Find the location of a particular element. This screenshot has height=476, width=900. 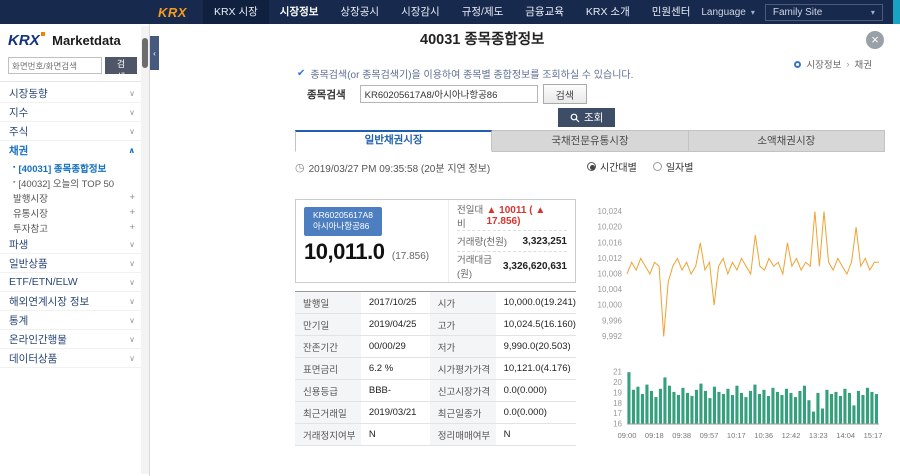

sidebar-item-label: 파생 is located at coordinates (19, 244).